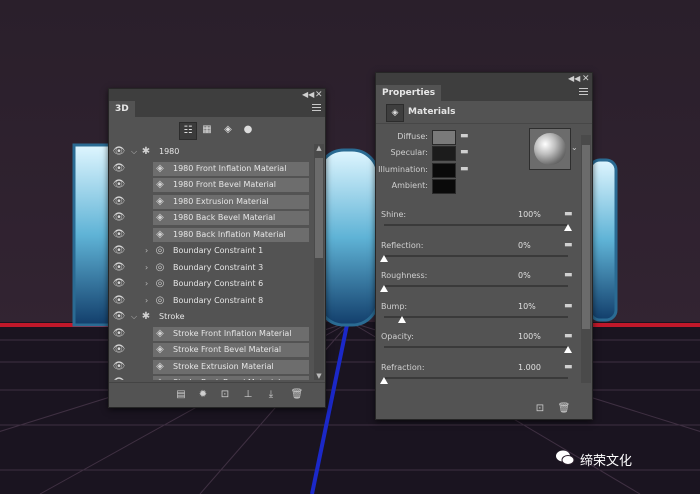  Describe the element at coordinates (207, 130) in the screenshot. I see `mesh-filter-icon: ▦` at that location.